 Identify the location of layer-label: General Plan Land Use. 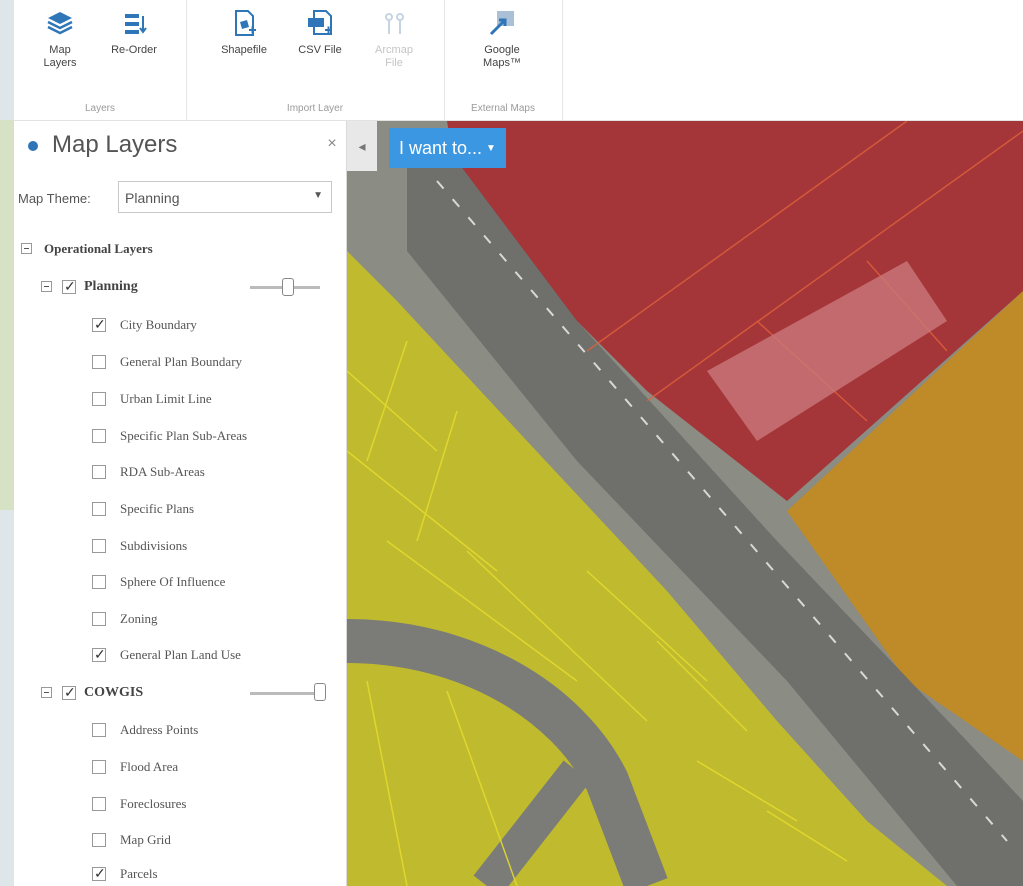
(180, 654).